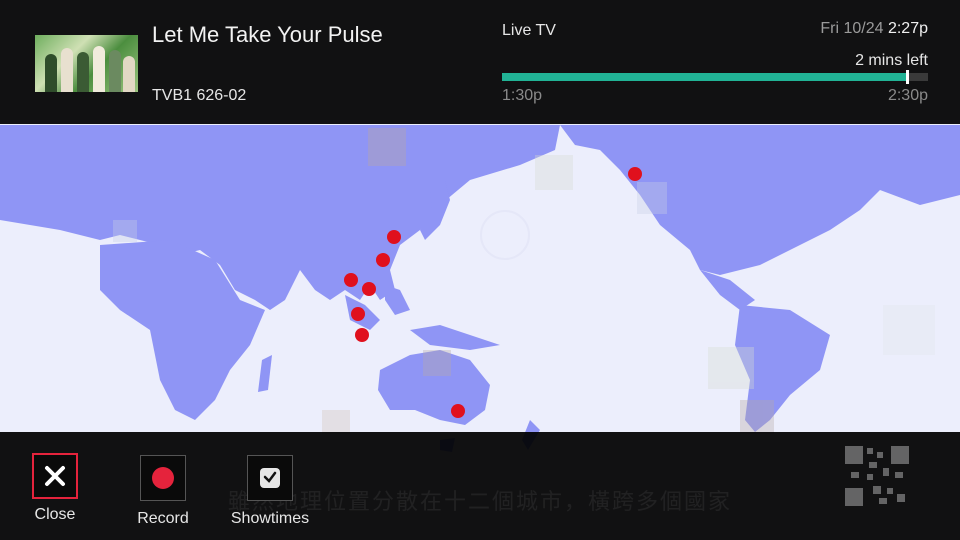  Describe the element at coordinates (86, 63) in the screenshot. I see `program-thumbnail` at that location.